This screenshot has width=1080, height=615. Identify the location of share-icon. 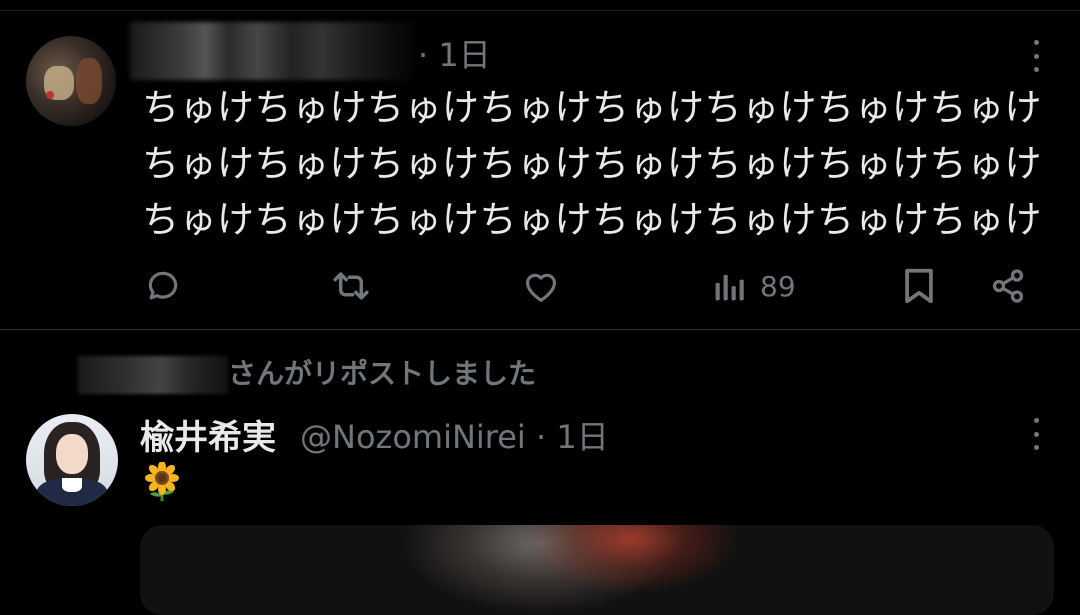
(1008, 286).